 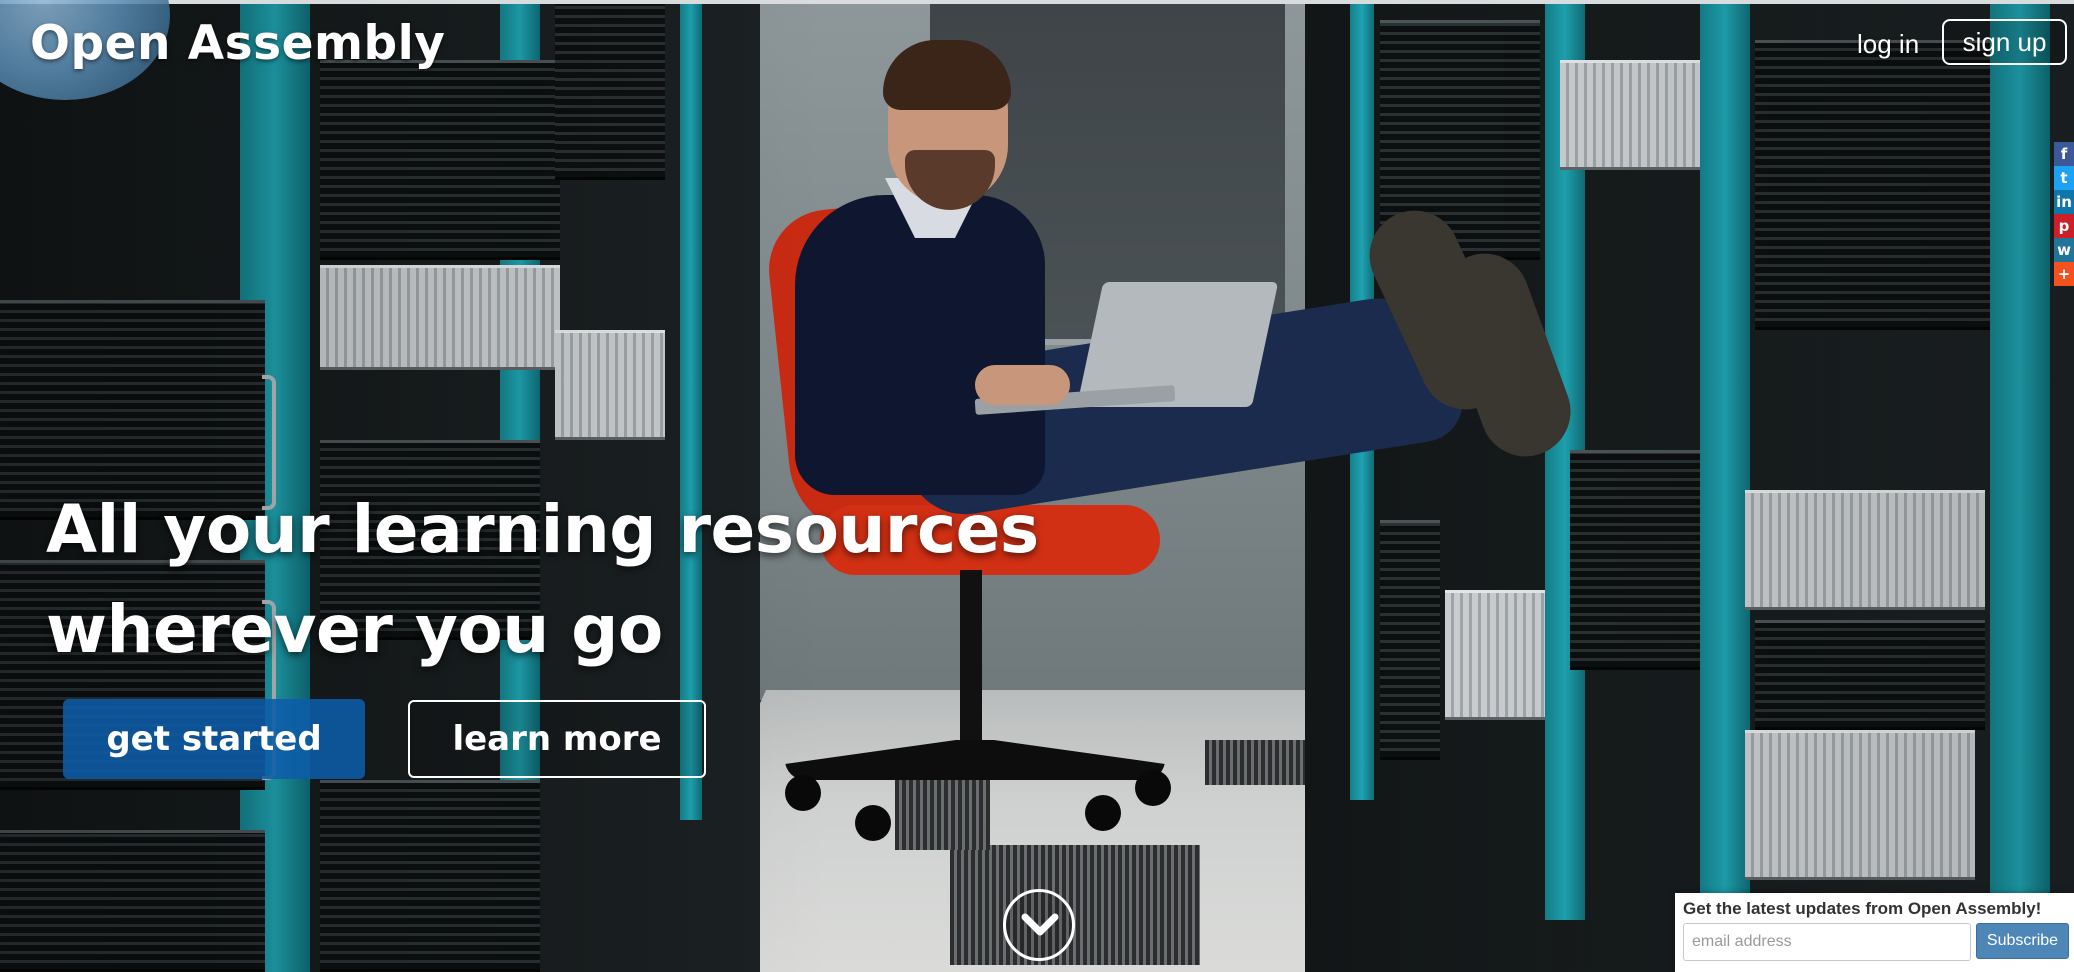 What do you see at coordinates (214, 739) in the screenshot?
I see `get-started-button: get started` at bounding box center [214, 739].